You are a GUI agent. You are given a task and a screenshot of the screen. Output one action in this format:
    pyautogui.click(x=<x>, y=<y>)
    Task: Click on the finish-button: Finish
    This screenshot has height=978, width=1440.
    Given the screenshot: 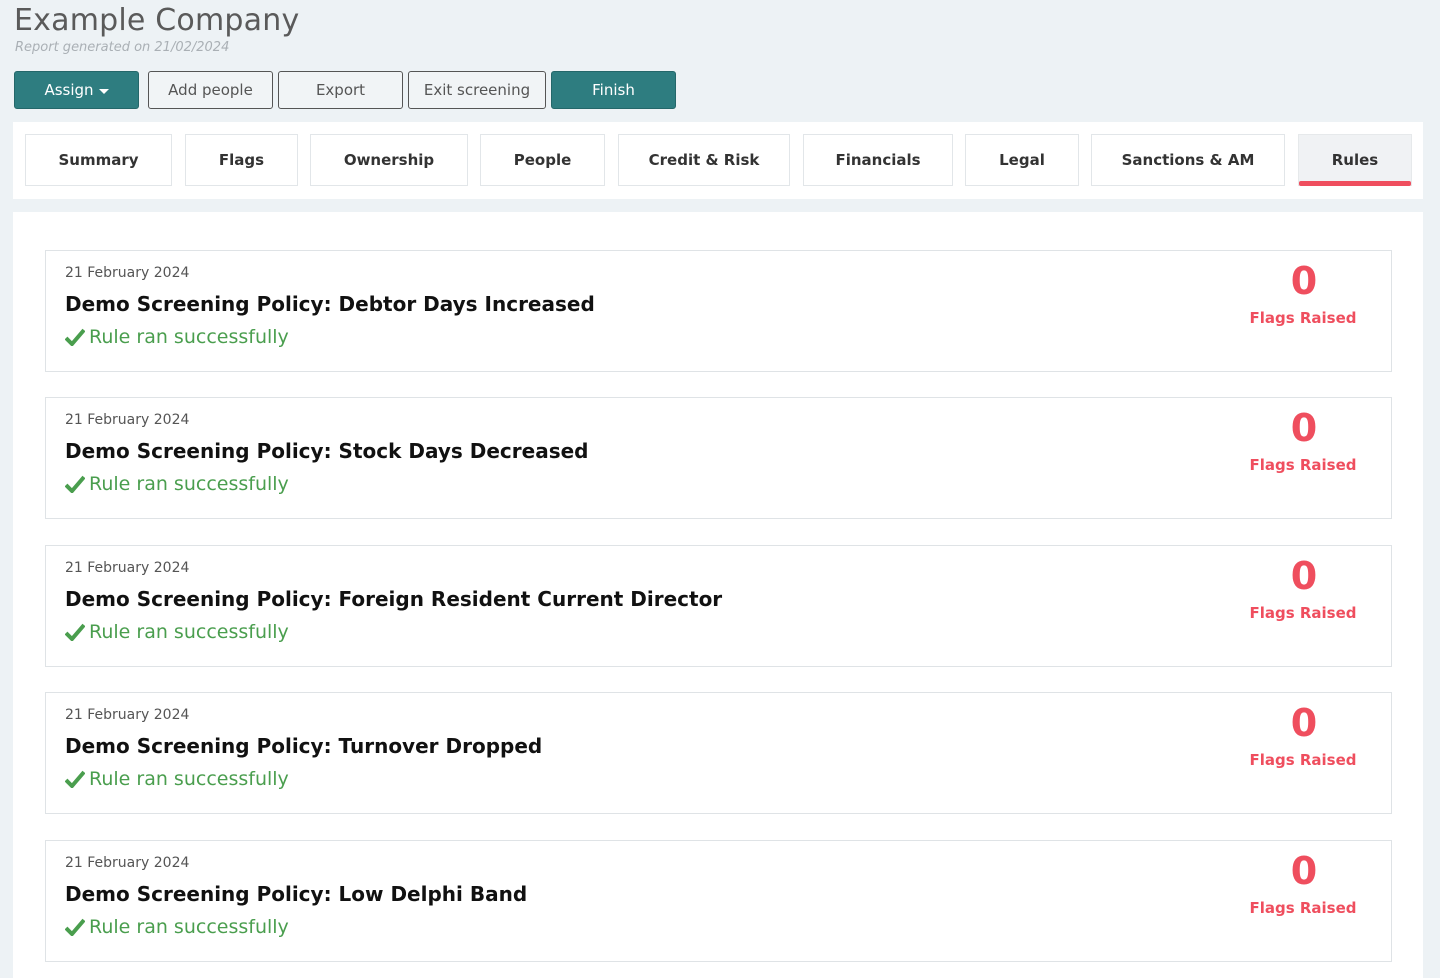 What is the action you would take?
    pyautogui.click(x=613, y=90)
    